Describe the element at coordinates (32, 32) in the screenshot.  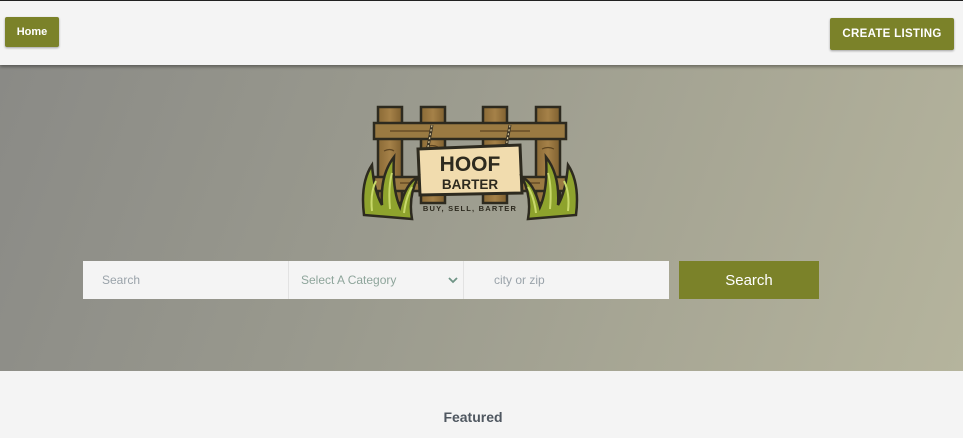
I see `home-button: Home` at that location.